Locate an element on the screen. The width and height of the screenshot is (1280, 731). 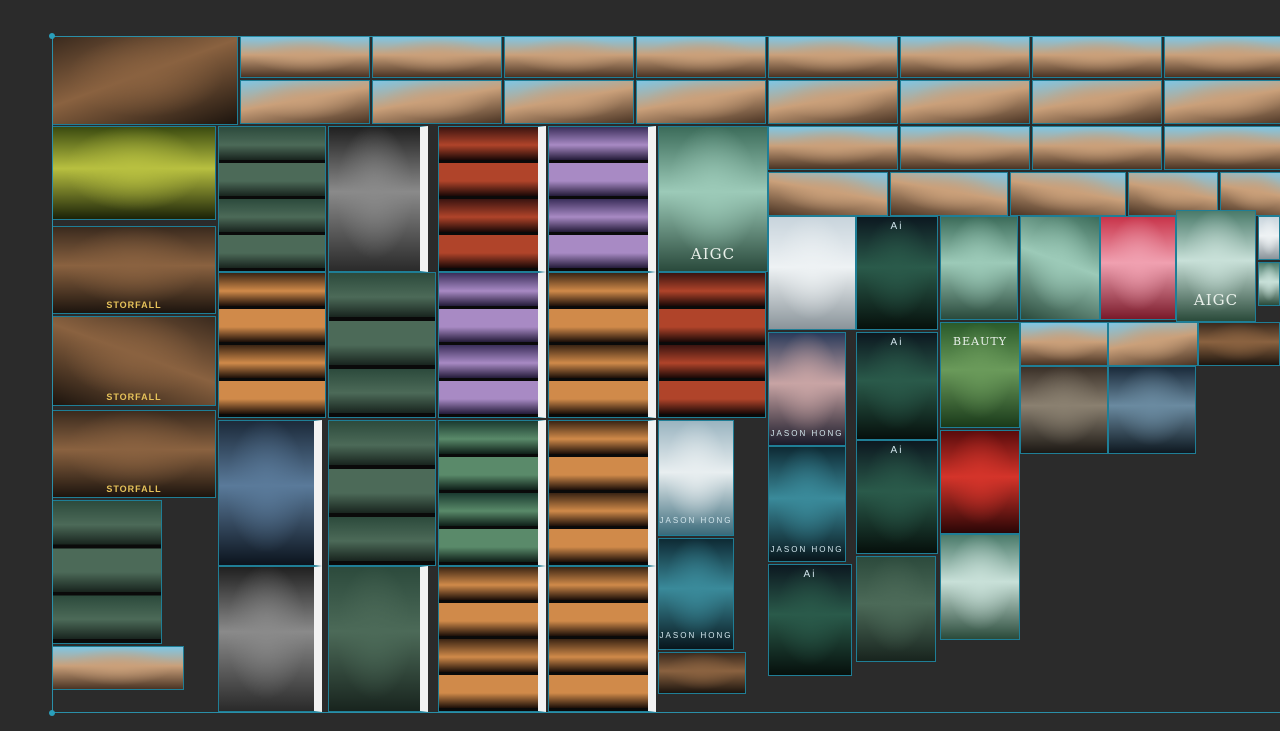
blue-pagoda-poster-image-74: Ai is located at coordinates (810, 620).